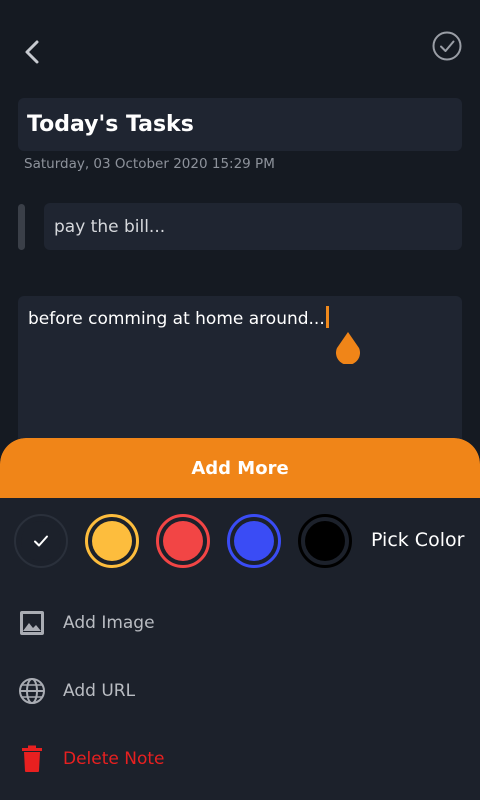 The image size is (480, 800). What do you see at coordinates (149, 164) in the screenshot?
I see `note-datetime: Saturday, 03 October 2020 15:29 PM` at bounding box center [149, 164].